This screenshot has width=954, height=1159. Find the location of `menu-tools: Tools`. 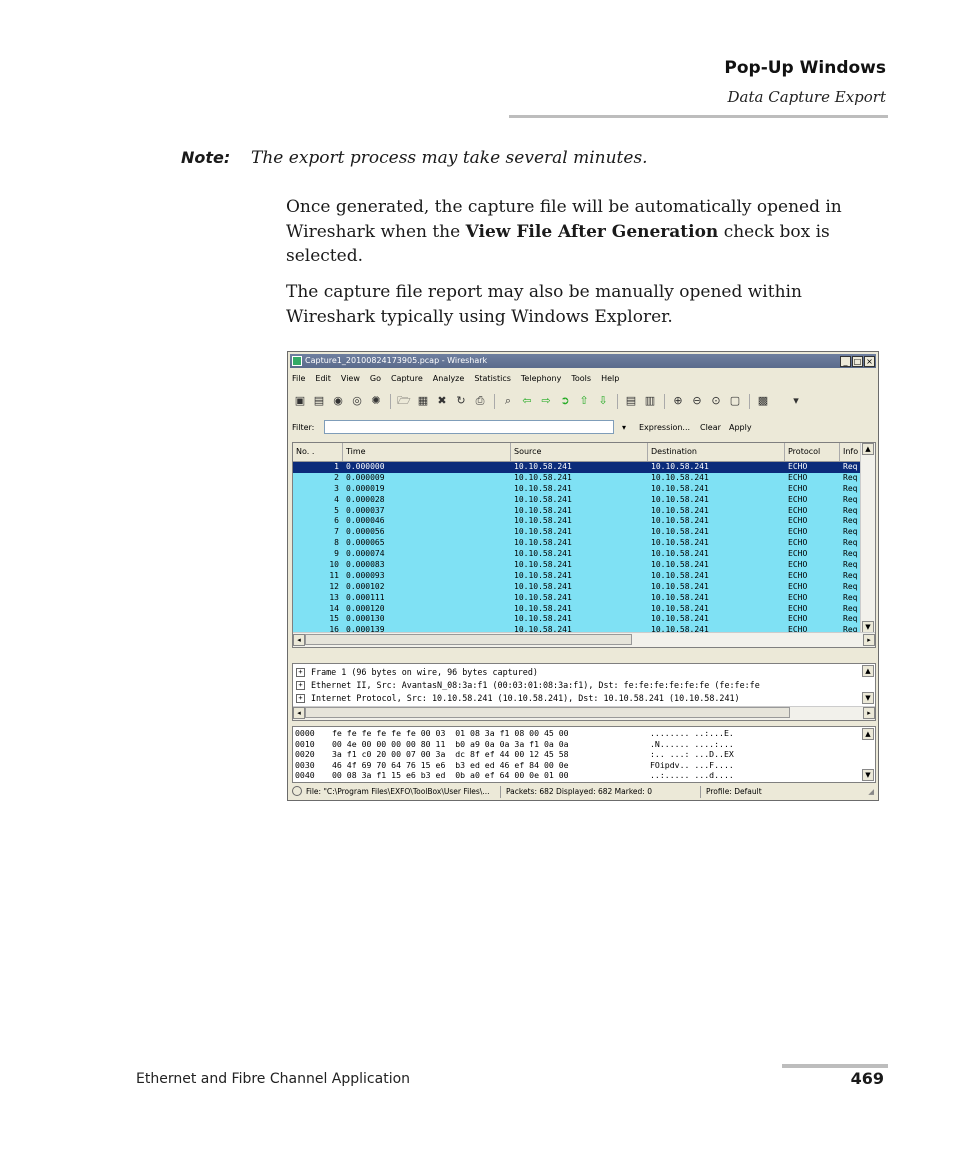

menu-tools: Tools is located at coordinates (581, 378).